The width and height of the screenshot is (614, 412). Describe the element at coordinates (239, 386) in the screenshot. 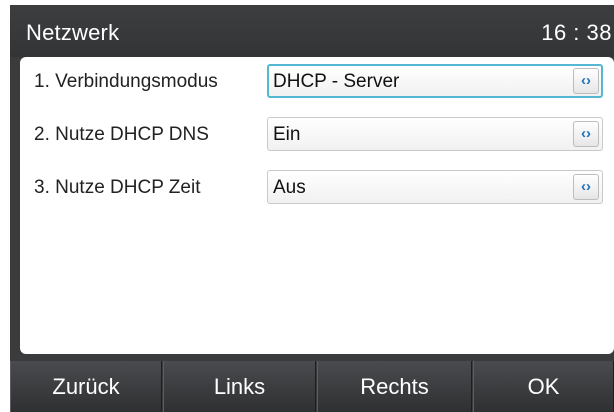

I see `left-softkey: Links` at that location.